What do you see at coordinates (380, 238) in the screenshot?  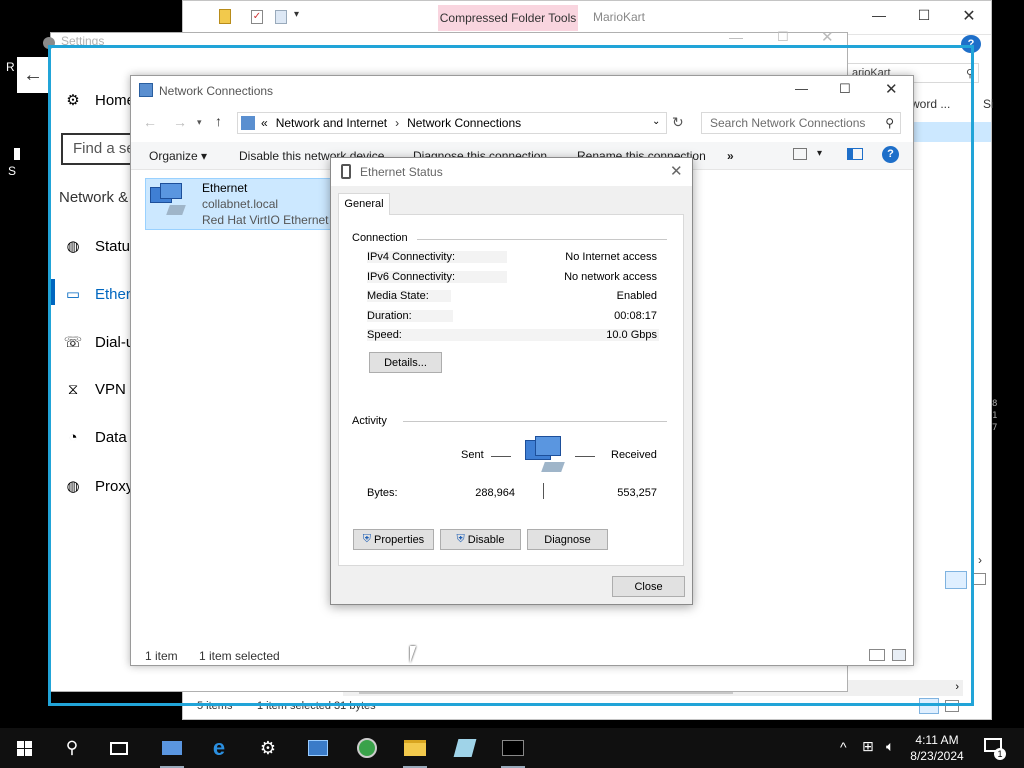 I see `connection-heading: Connection` at bounding box center [380, 238].